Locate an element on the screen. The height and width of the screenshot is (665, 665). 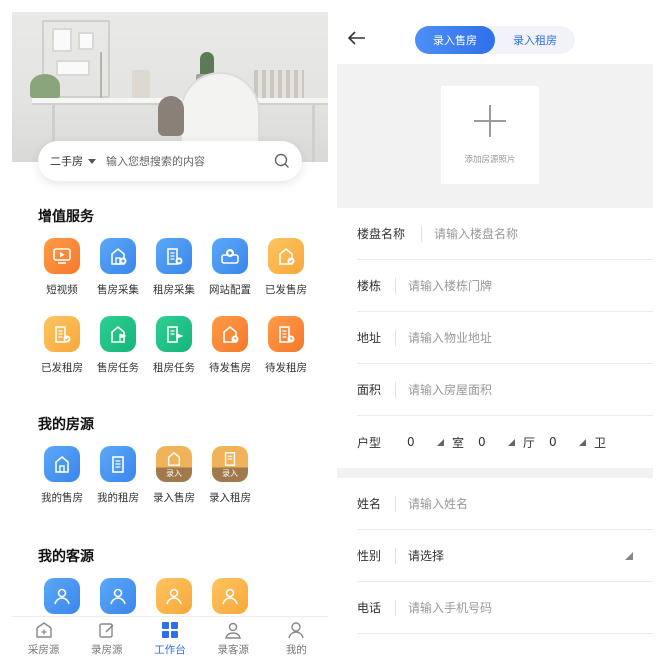
building-flag-icon is located at coordinates (174, 334).